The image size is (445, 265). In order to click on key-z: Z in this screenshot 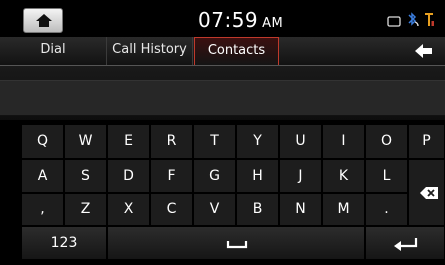, I will do `click(85, 209)`.